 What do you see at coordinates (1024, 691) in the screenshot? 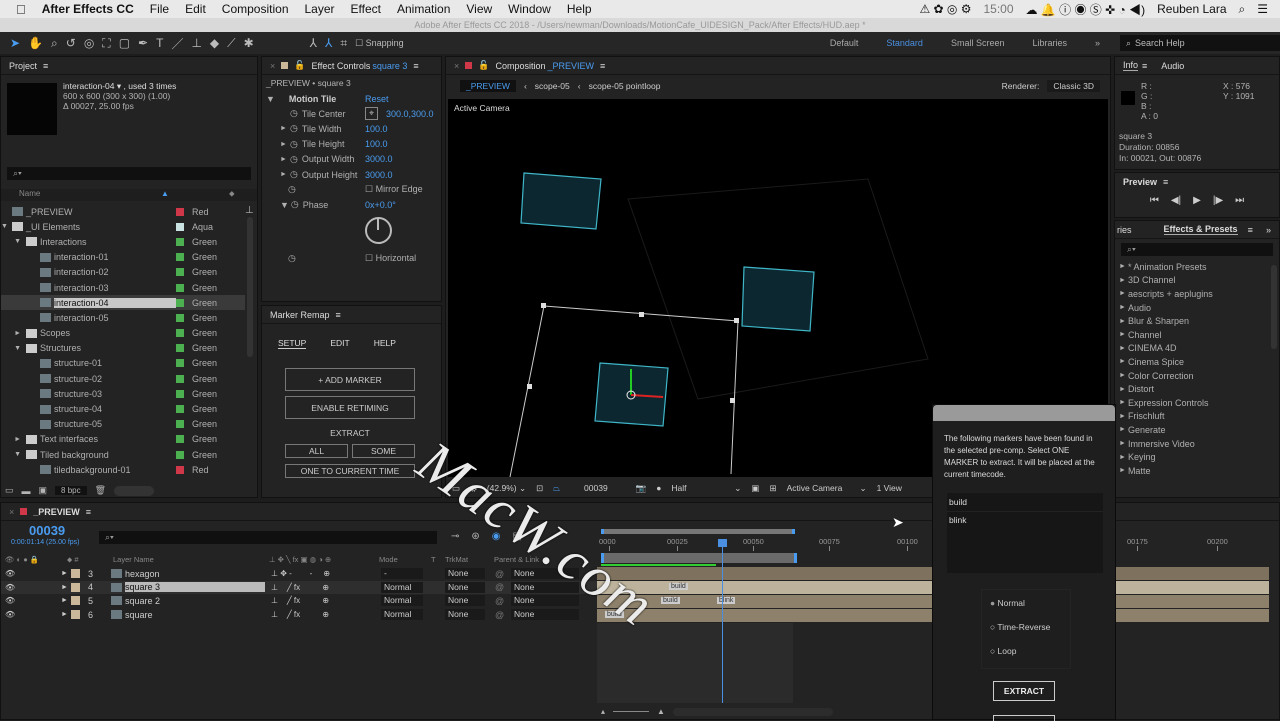
I see `extract-button: EXTRACT` at bounding box center [1024, 691].